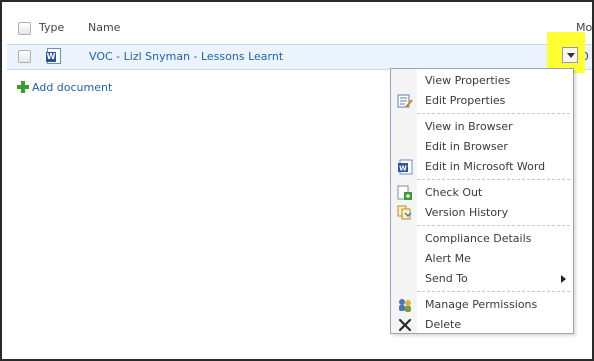 The height and width of the screenshot is (361, 594). I want to click on word-icon: W, so click(405, 167).